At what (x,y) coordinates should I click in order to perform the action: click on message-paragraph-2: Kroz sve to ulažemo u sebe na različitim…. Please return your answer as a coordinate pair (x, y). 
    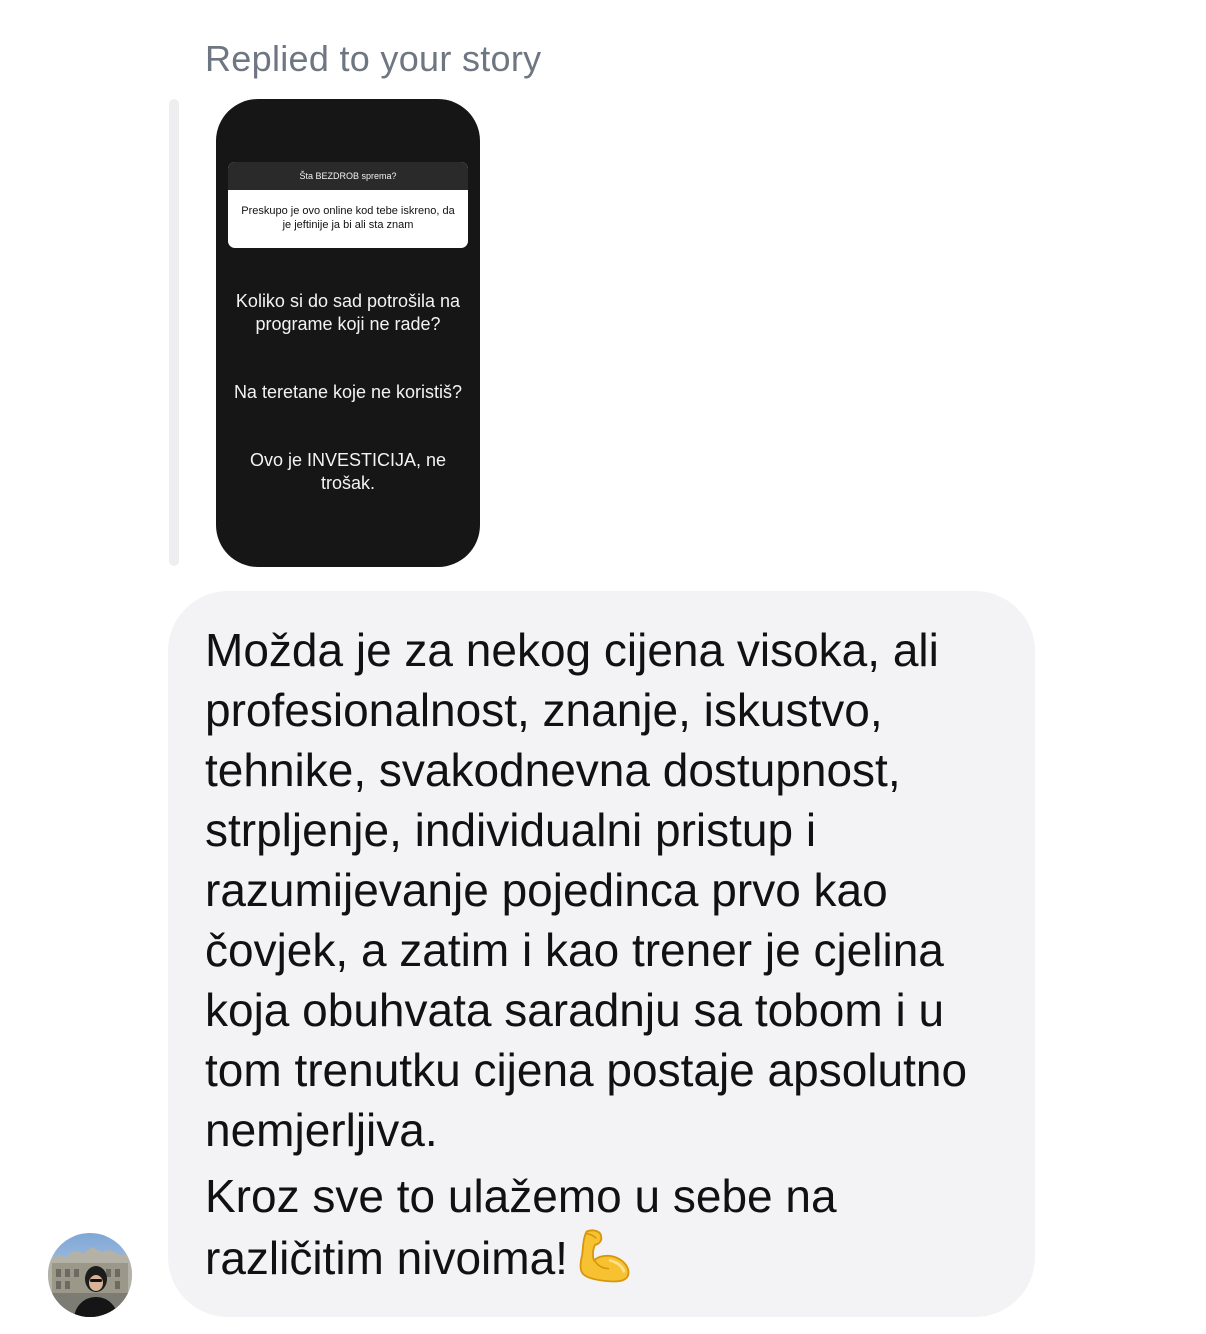
    Looking at the image, I should click on (521, 1227).